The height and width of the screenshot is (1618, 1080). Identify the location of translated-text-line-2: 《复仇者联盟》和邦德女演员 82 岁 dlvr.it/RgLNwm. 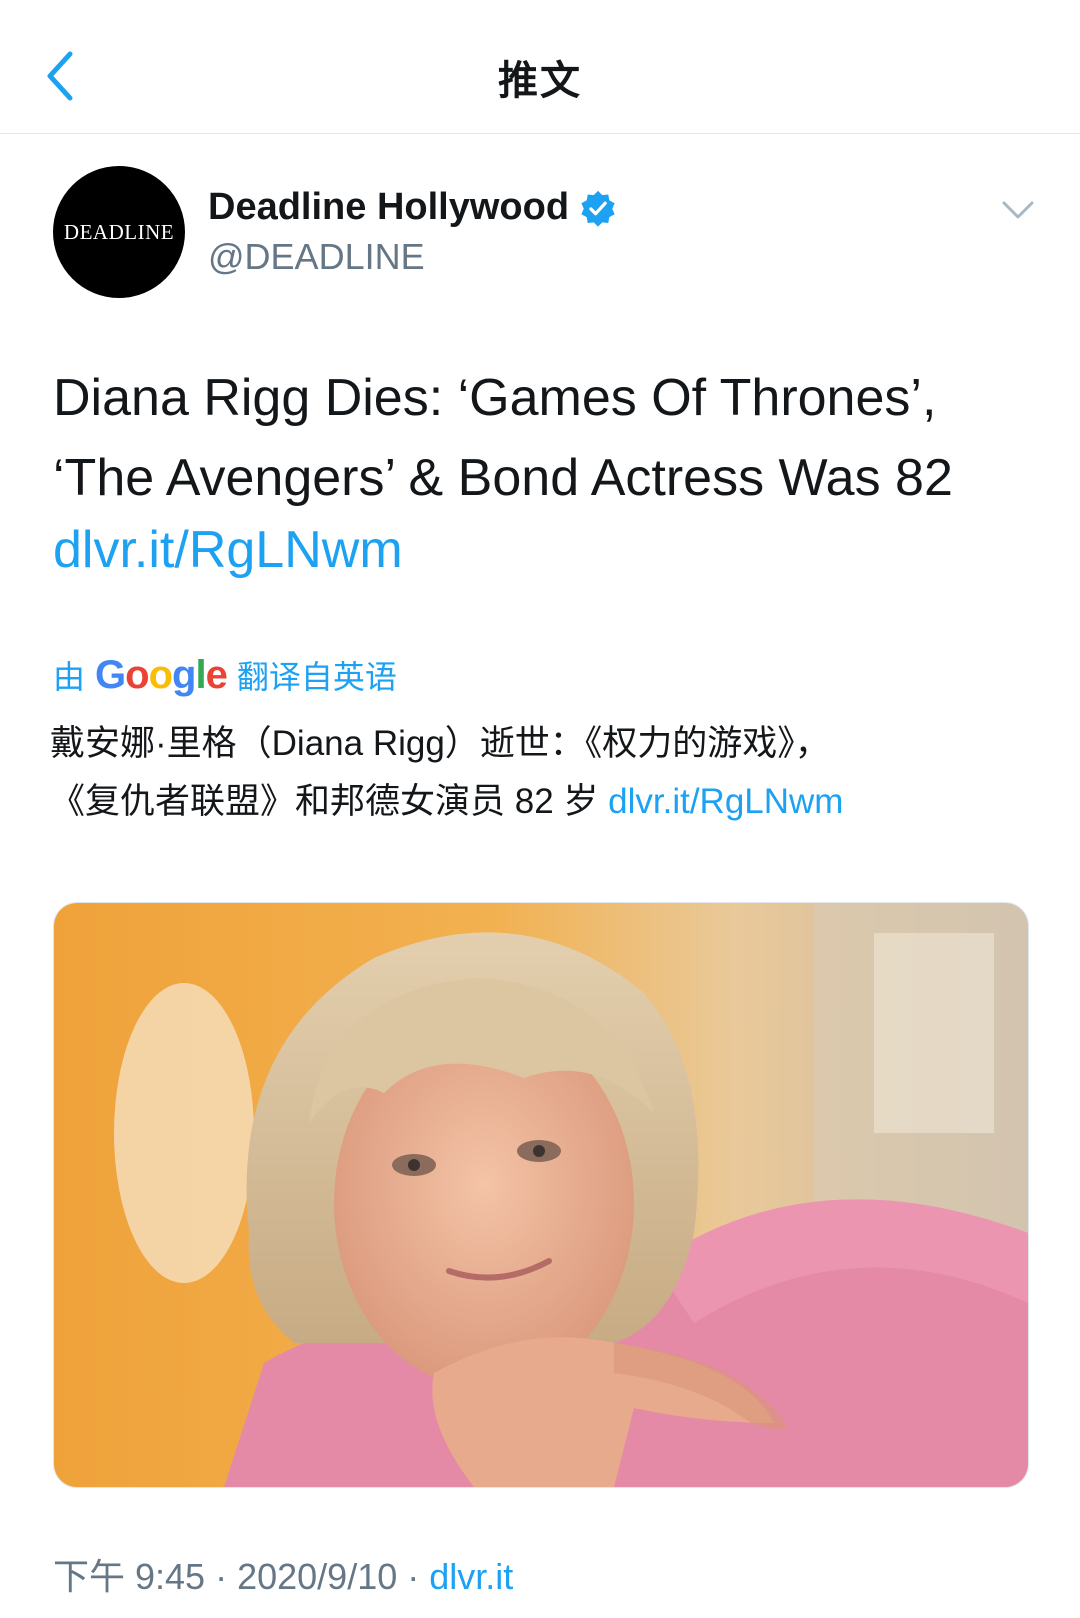
(550, 802).